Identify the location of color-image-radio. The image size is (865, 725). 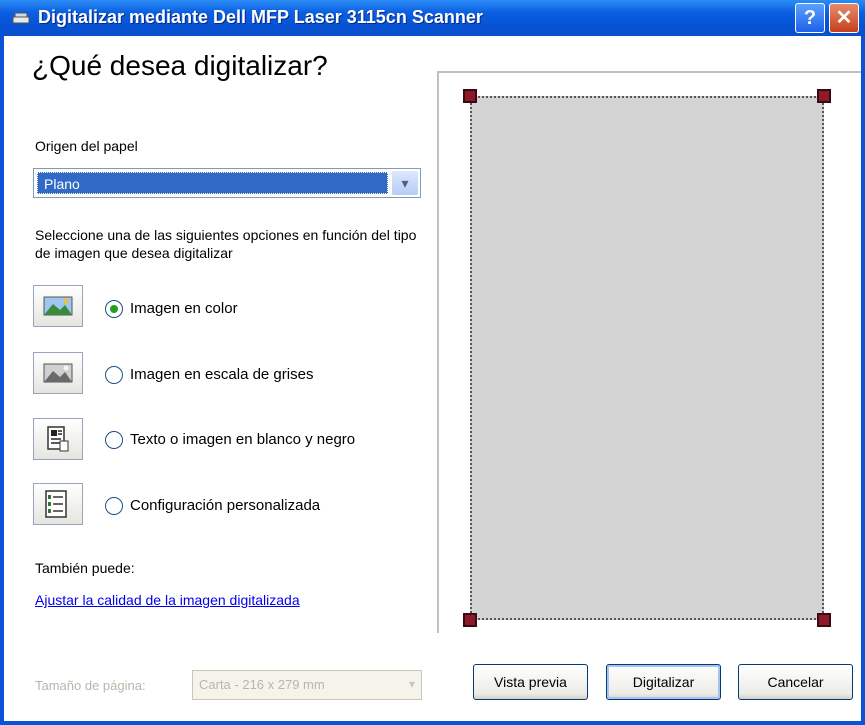
(114, 309).